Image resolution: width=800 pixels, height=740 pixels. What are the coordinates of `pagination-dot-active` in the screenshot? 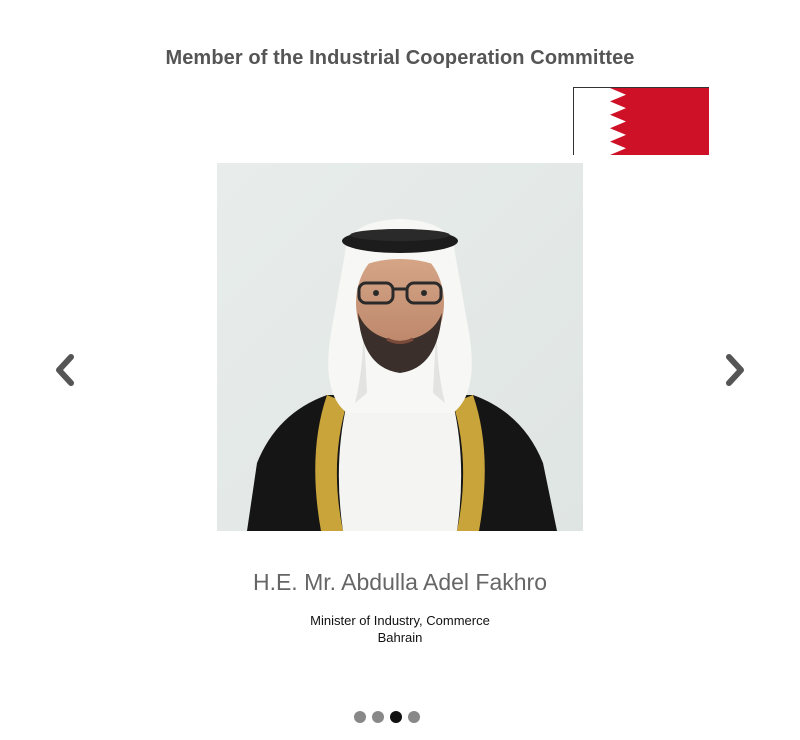 It's located at (396, 717).